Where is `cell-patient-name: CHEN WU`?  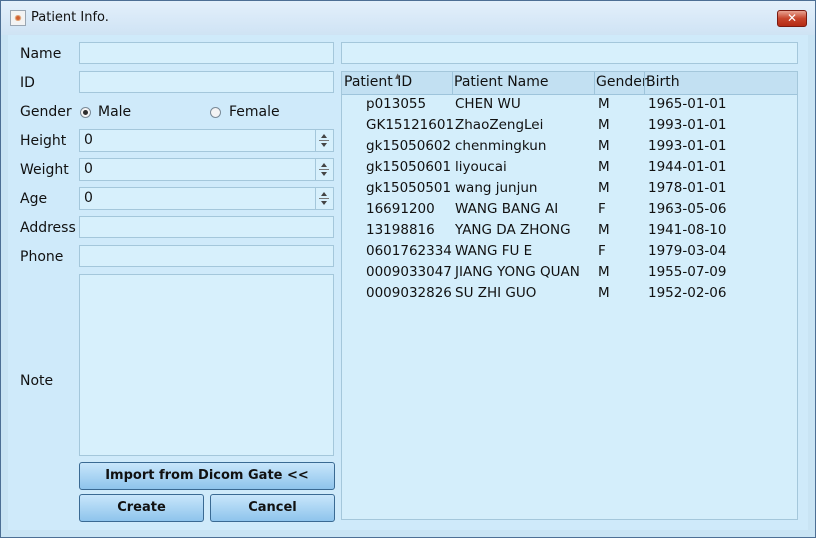 cell-patient-name: CHEN WU is located at coordinates (488, 104).